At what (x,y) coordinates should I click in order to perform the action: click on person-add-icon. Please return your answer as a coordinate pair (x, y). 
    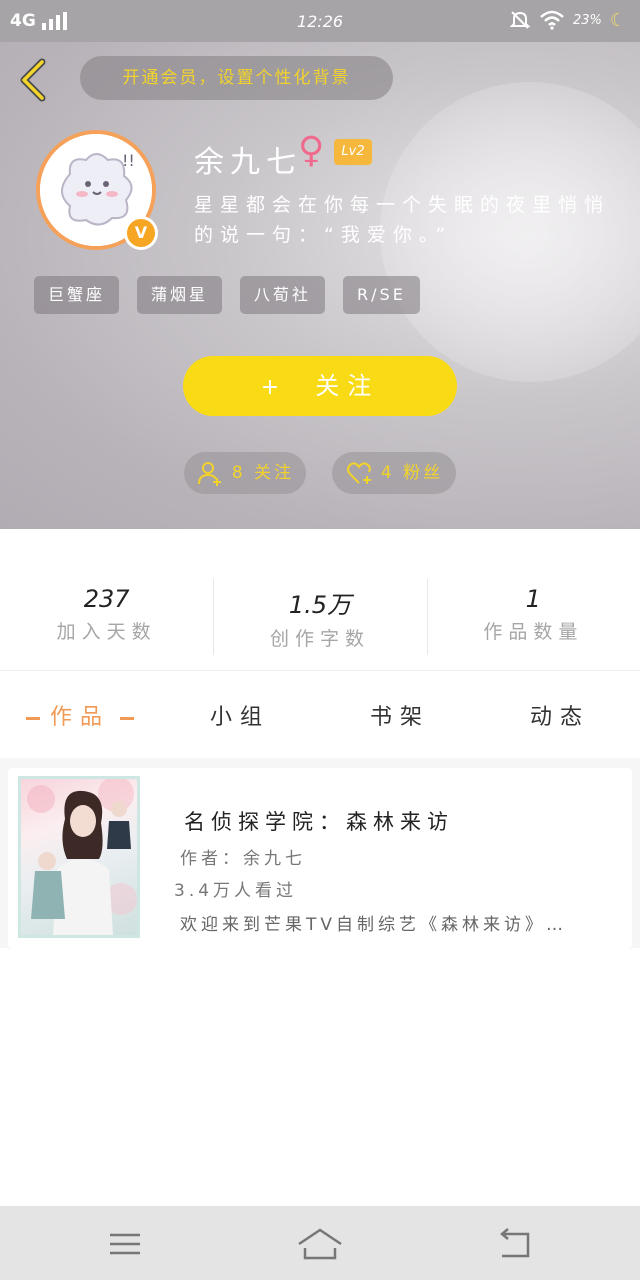
    Looking at the image, I should click on (209, 474).